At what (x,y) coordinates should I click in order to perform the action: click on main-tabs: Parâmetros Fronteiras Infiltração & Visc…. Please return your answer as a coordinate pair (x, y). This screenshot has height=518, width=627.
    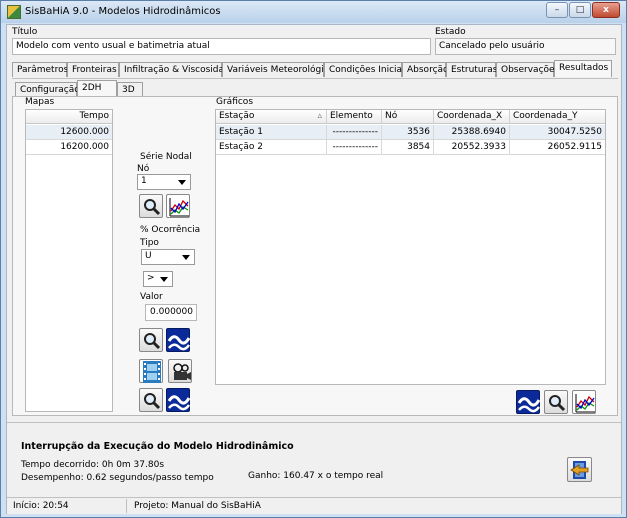
    Looking at the image, I should click on (315, 69).